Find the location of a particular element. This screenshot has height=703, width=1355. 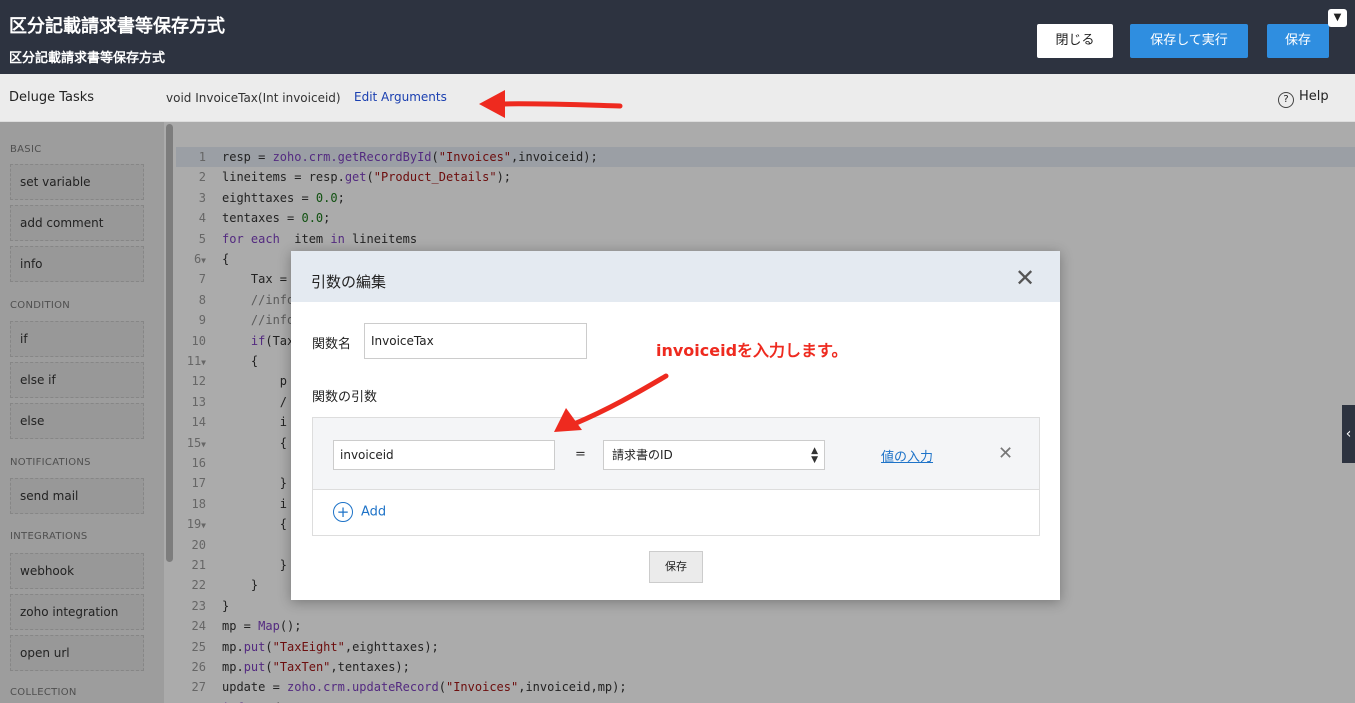

annotation-arrow-icon is located at coordinates (551, 104).